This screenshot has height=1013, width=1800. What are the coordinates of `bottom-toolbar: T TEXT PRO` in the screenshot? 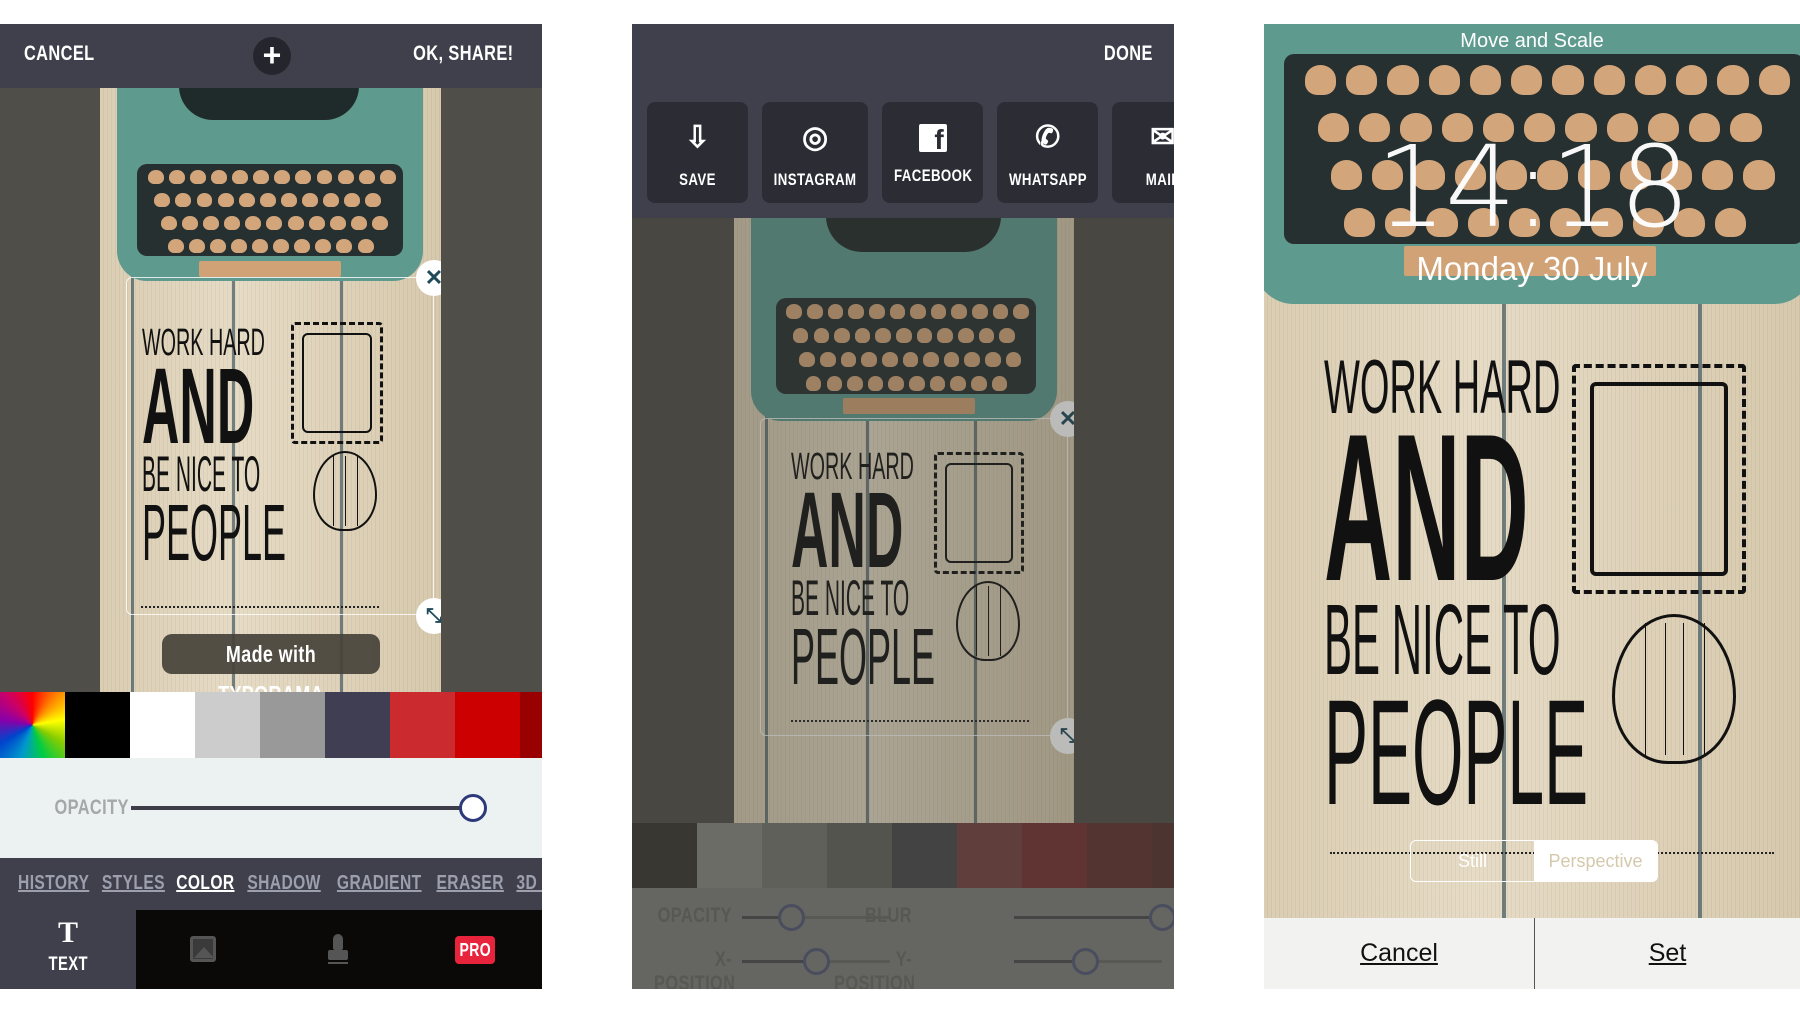 It's located at (271, 949).